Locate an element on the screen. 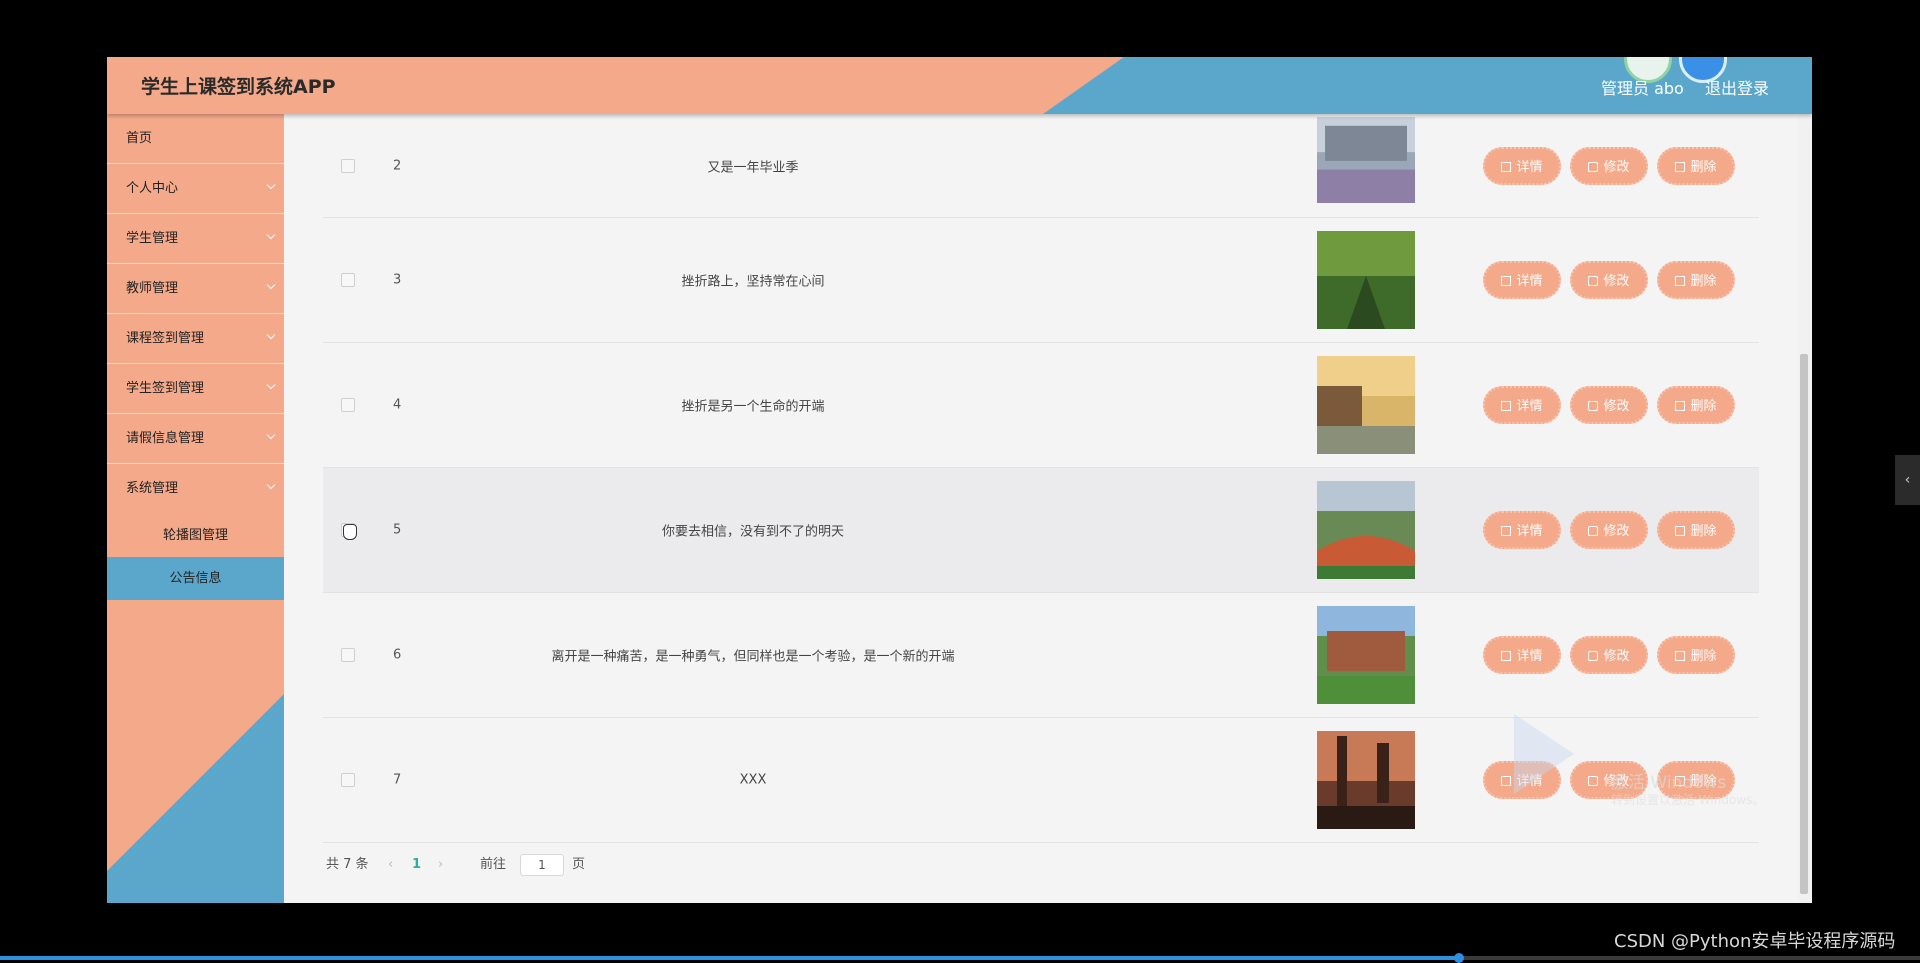  row-index: 2 is located at coordinates (397, 165).